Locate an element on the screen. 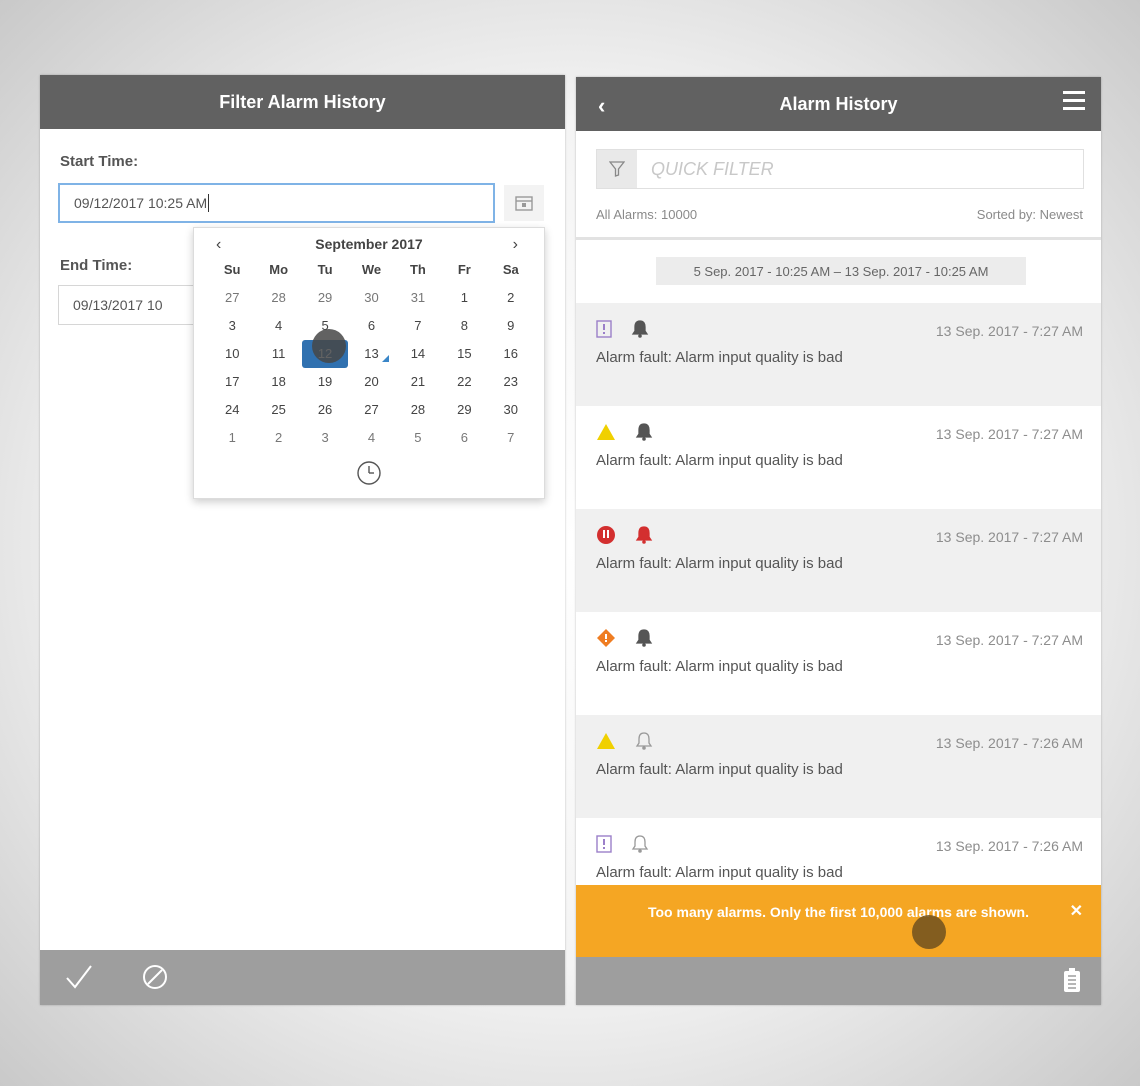 The width and height of the screenshot is (1140, 1086). calendar-day: 18 is located at coordinates (278, 382).